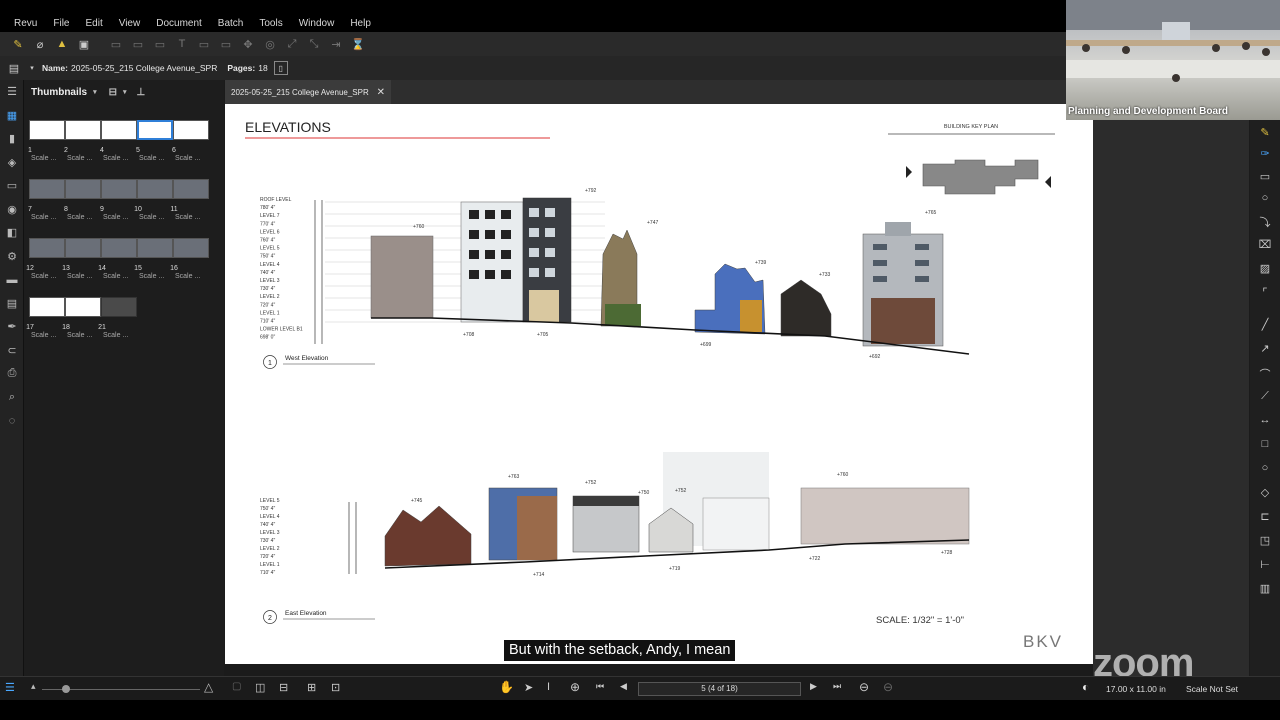  Describe the element at coordinates (1265, 244) in the screenshot. I see `callout-icon: ⌧` at that location.